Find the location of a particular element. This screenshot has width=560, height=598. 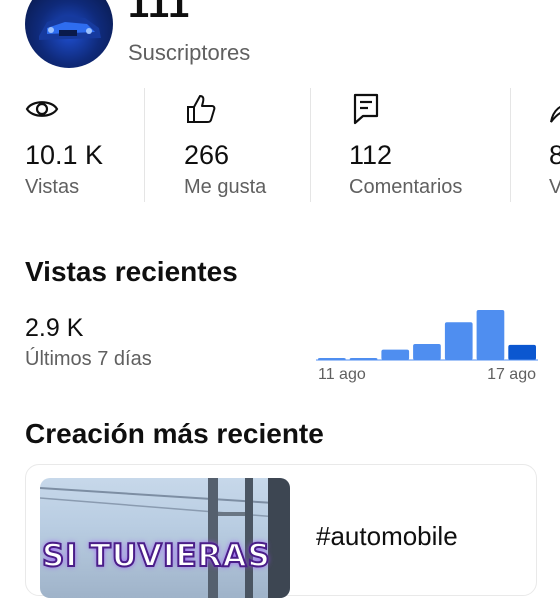

video-thumbnail: SI TUVIERAS is located at coordinates (165, 538).